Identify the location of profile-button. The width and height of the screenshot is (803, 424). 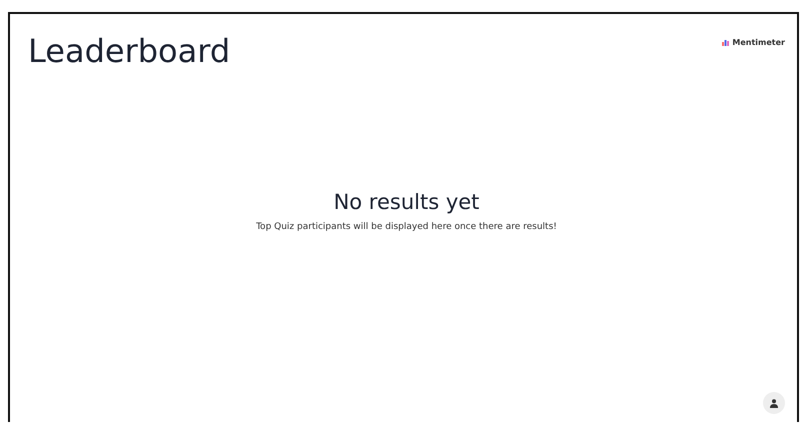
(774, 403).